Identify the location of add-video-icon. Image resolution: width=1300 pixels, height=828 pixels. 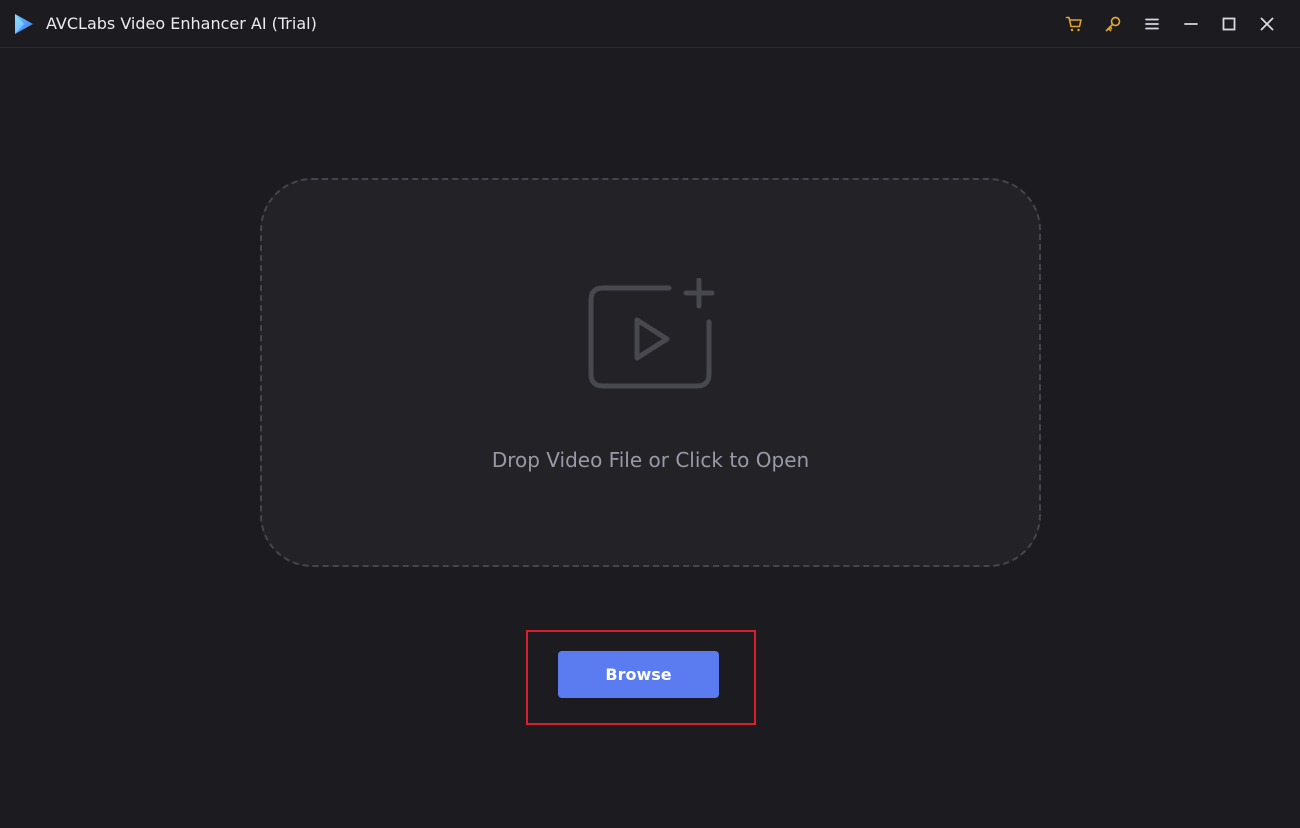
(652, 334).